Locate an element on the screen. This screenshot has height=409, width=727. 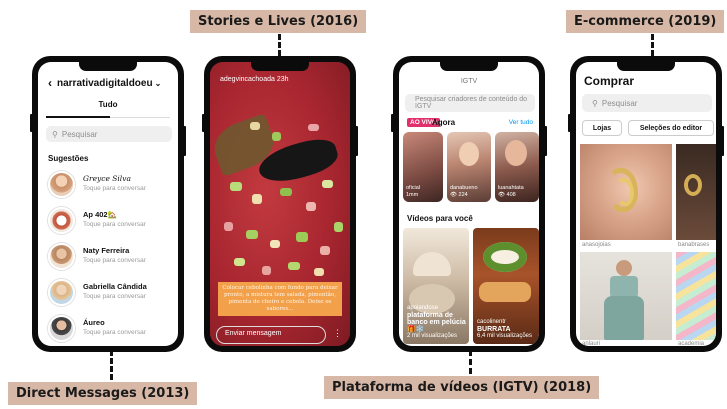
editors-picks-tab: Seleções do editor is located at coordinates (671, 128).